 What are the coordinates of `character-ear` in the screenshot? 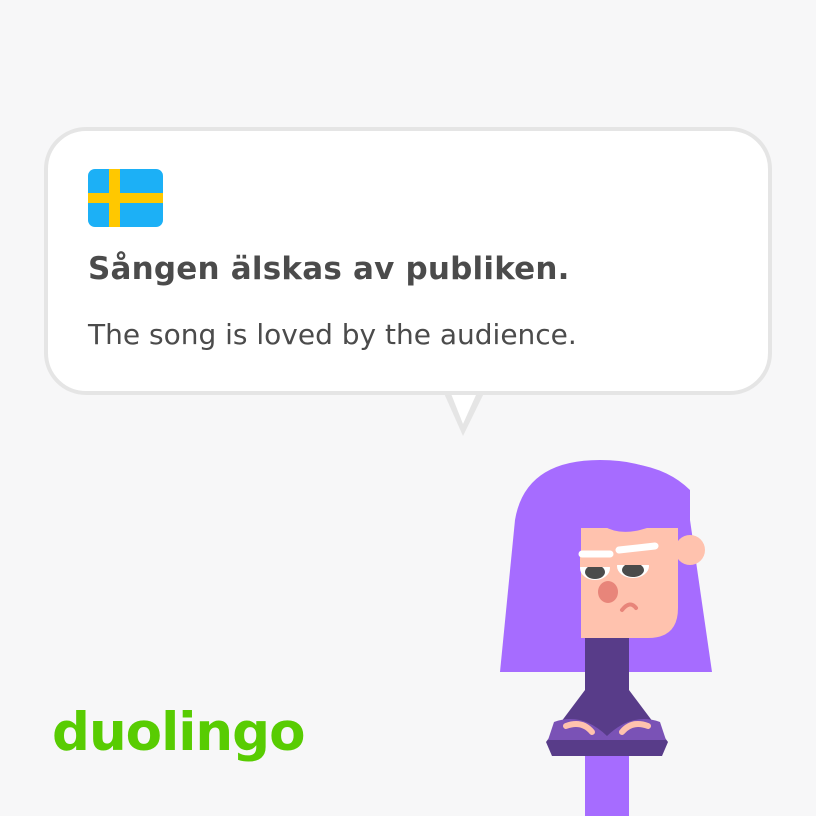 It's located at (690, 550).